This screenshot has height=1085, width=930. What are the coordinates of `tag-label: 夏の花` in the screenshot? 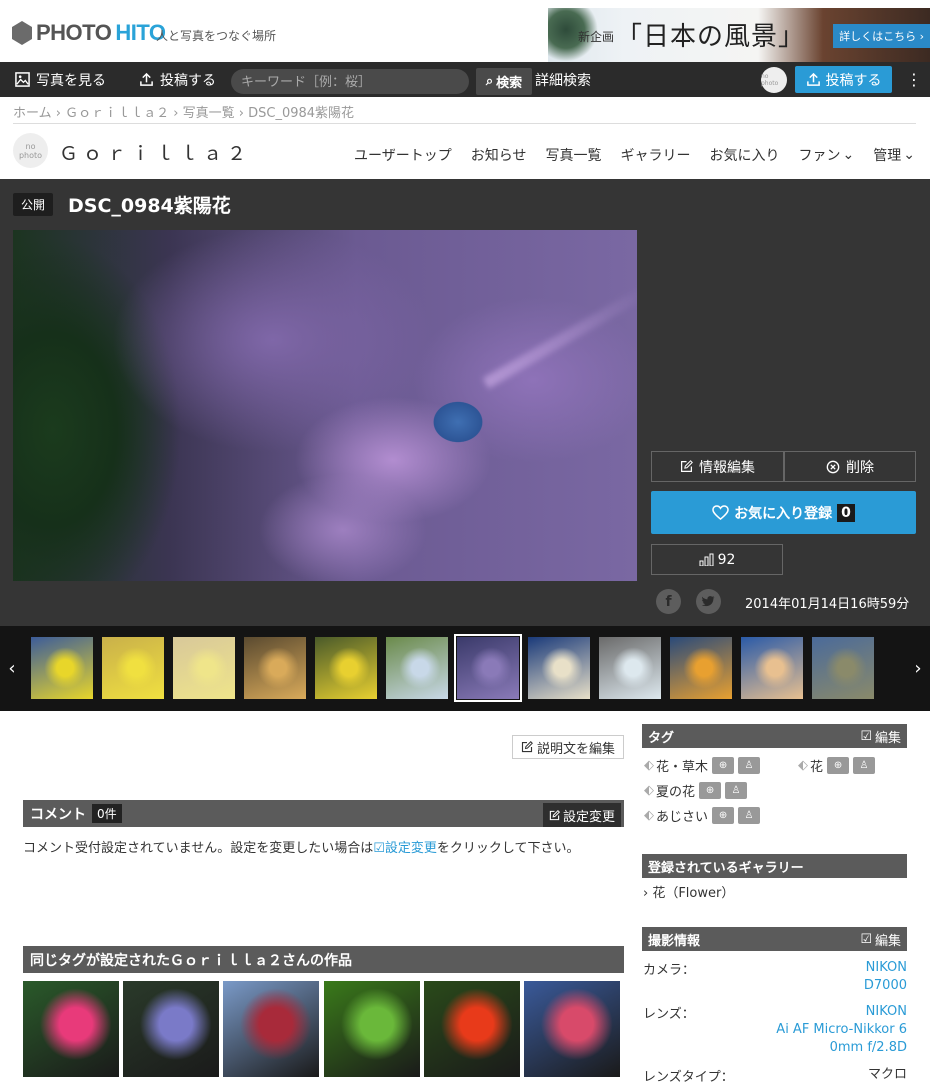 It's located at (675, 790).